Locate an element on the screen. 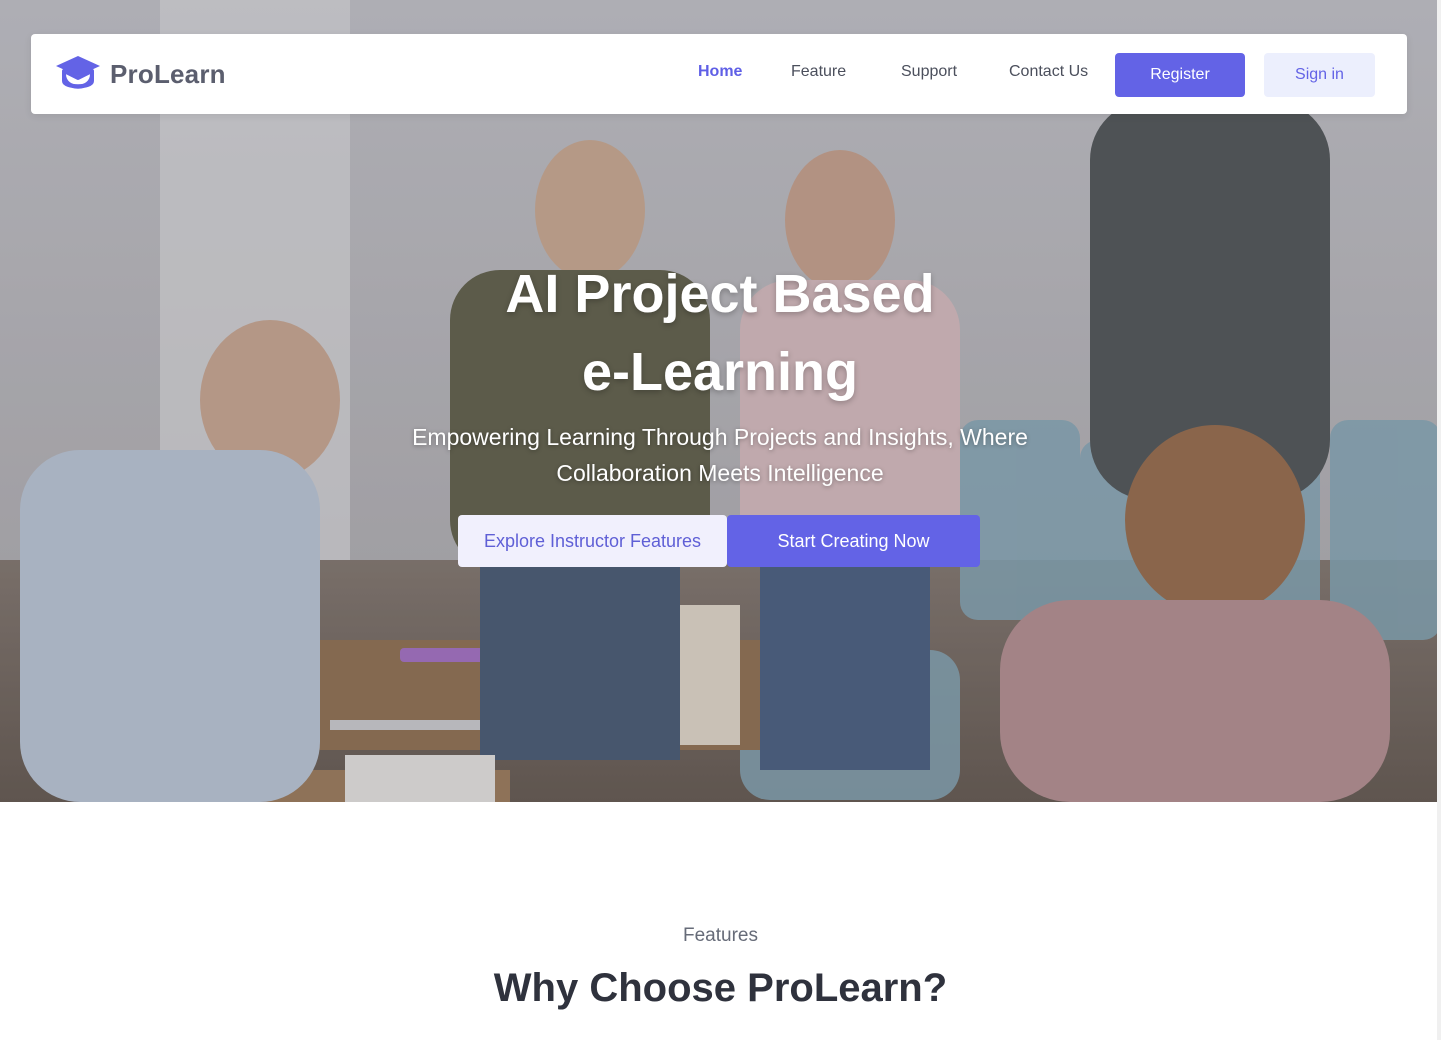 This screenshot has width=1441, height=1040. start-creating-now-button: Start Creating Now is located at coordinates (853, 541).